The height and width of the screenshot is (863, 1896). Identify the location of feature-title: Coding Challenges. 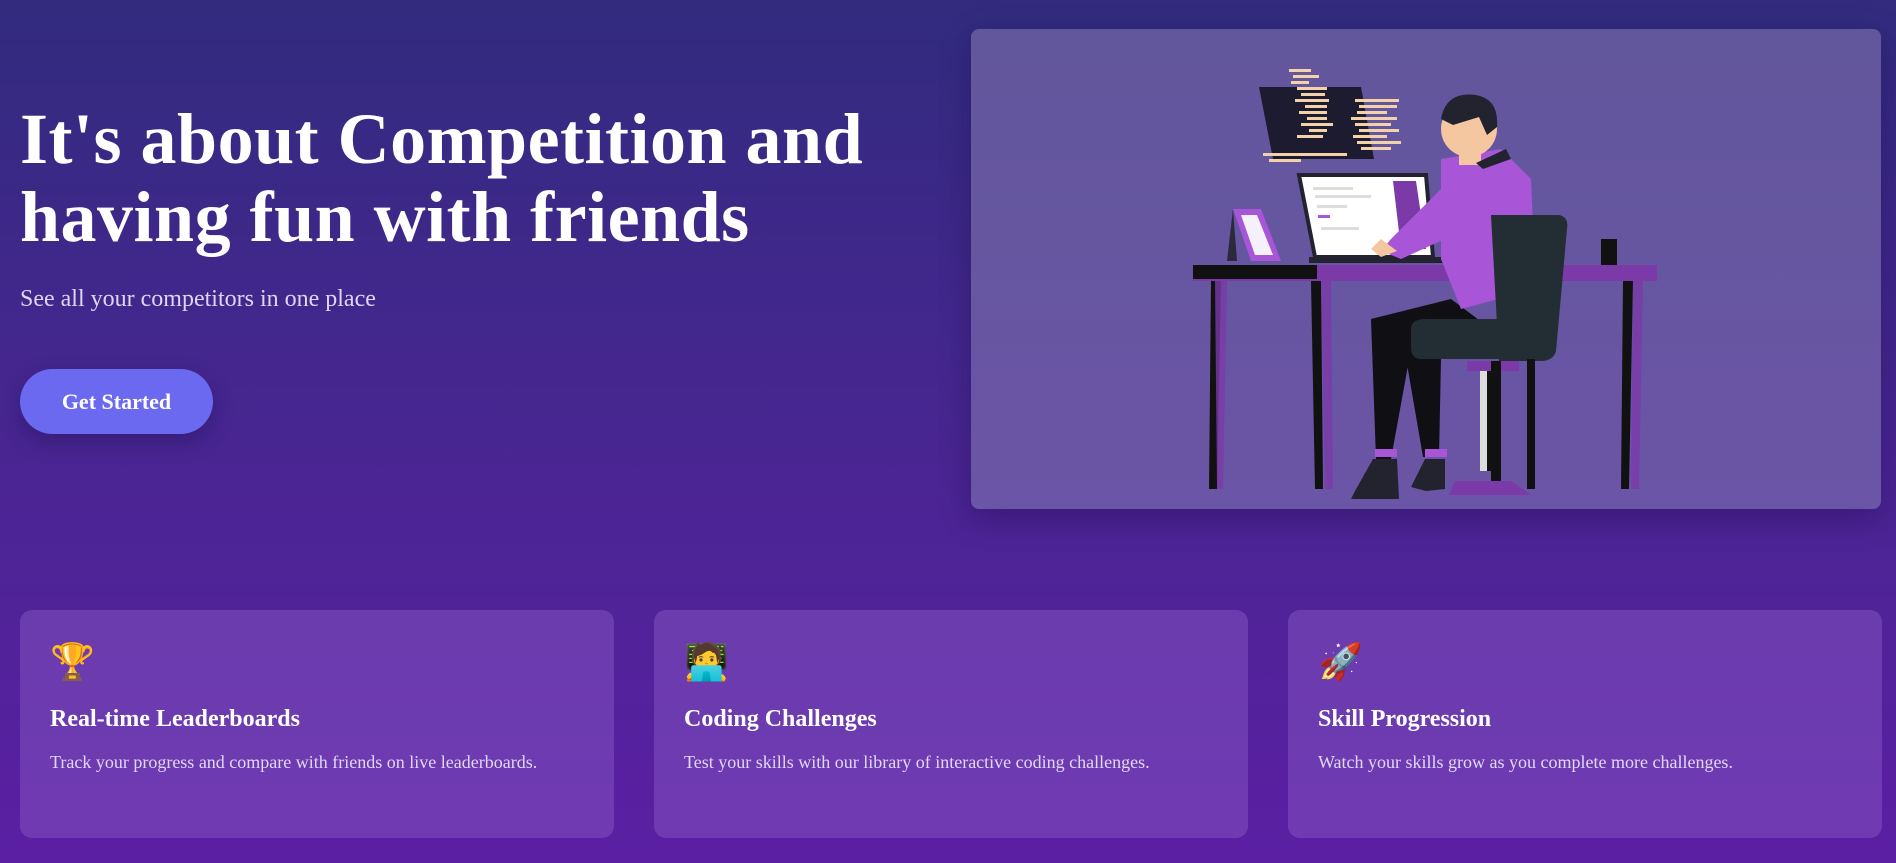
(780, 719).